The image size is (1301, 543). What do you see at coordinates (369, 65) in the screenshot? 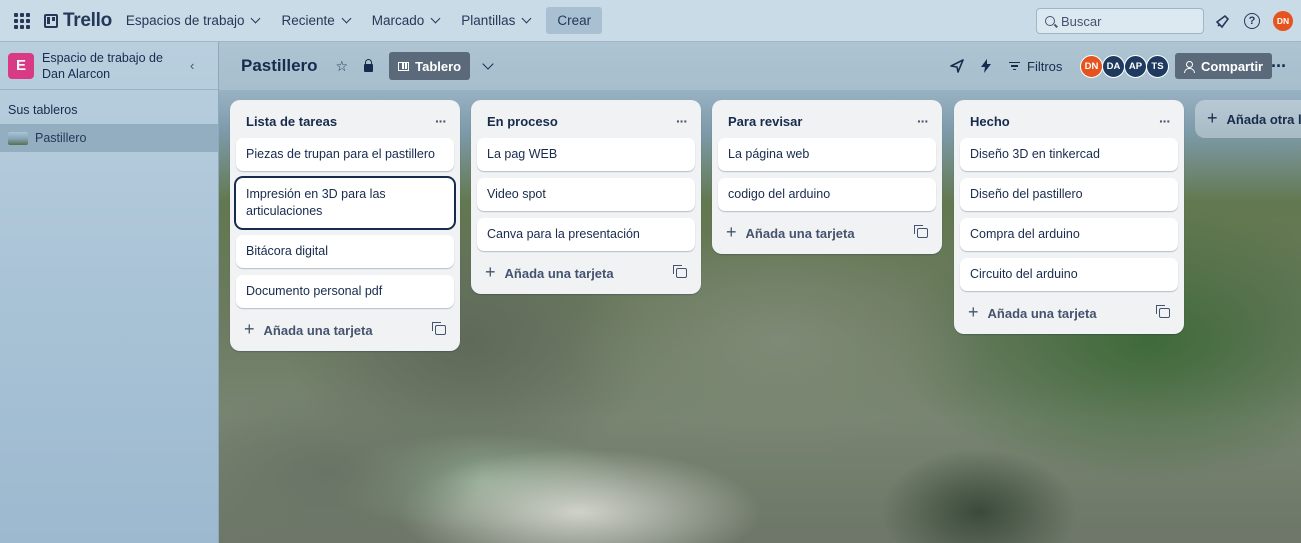
I see `lock-icon` at bounding box center [369, 65].